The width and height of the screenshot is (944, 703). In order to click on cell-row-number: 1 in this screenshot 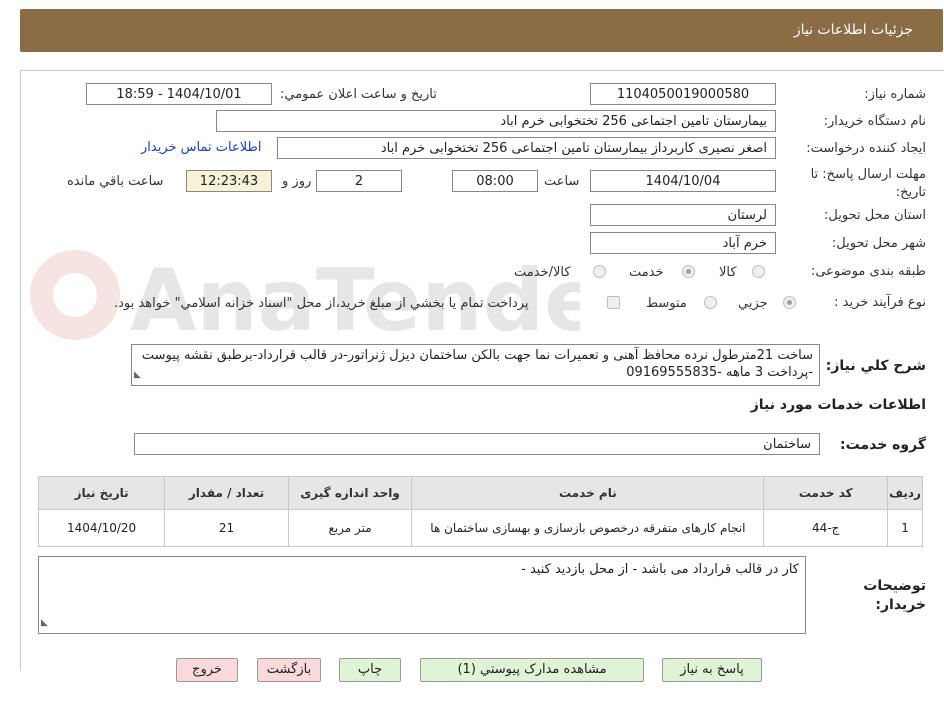, I will do `click(905, 528)`.